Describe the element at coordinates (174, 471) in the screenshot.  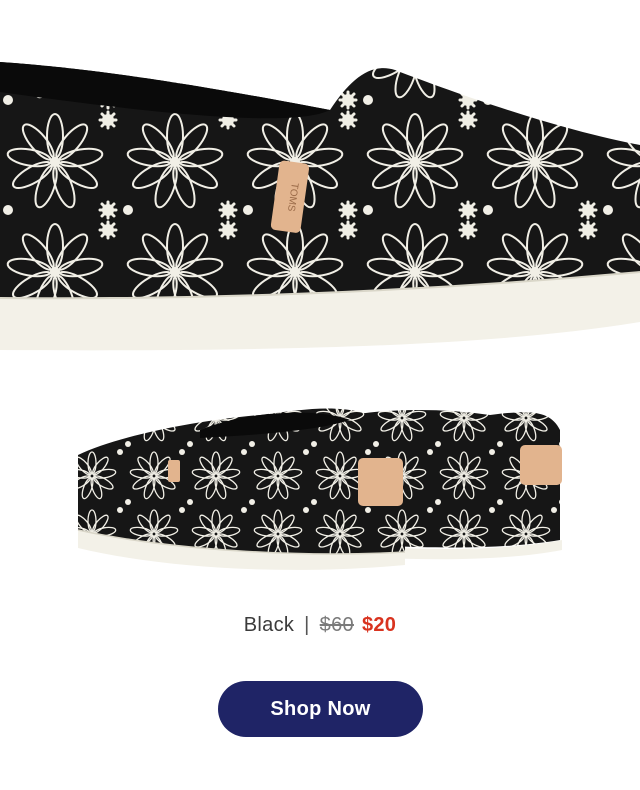
I see `side-tag` at that location.